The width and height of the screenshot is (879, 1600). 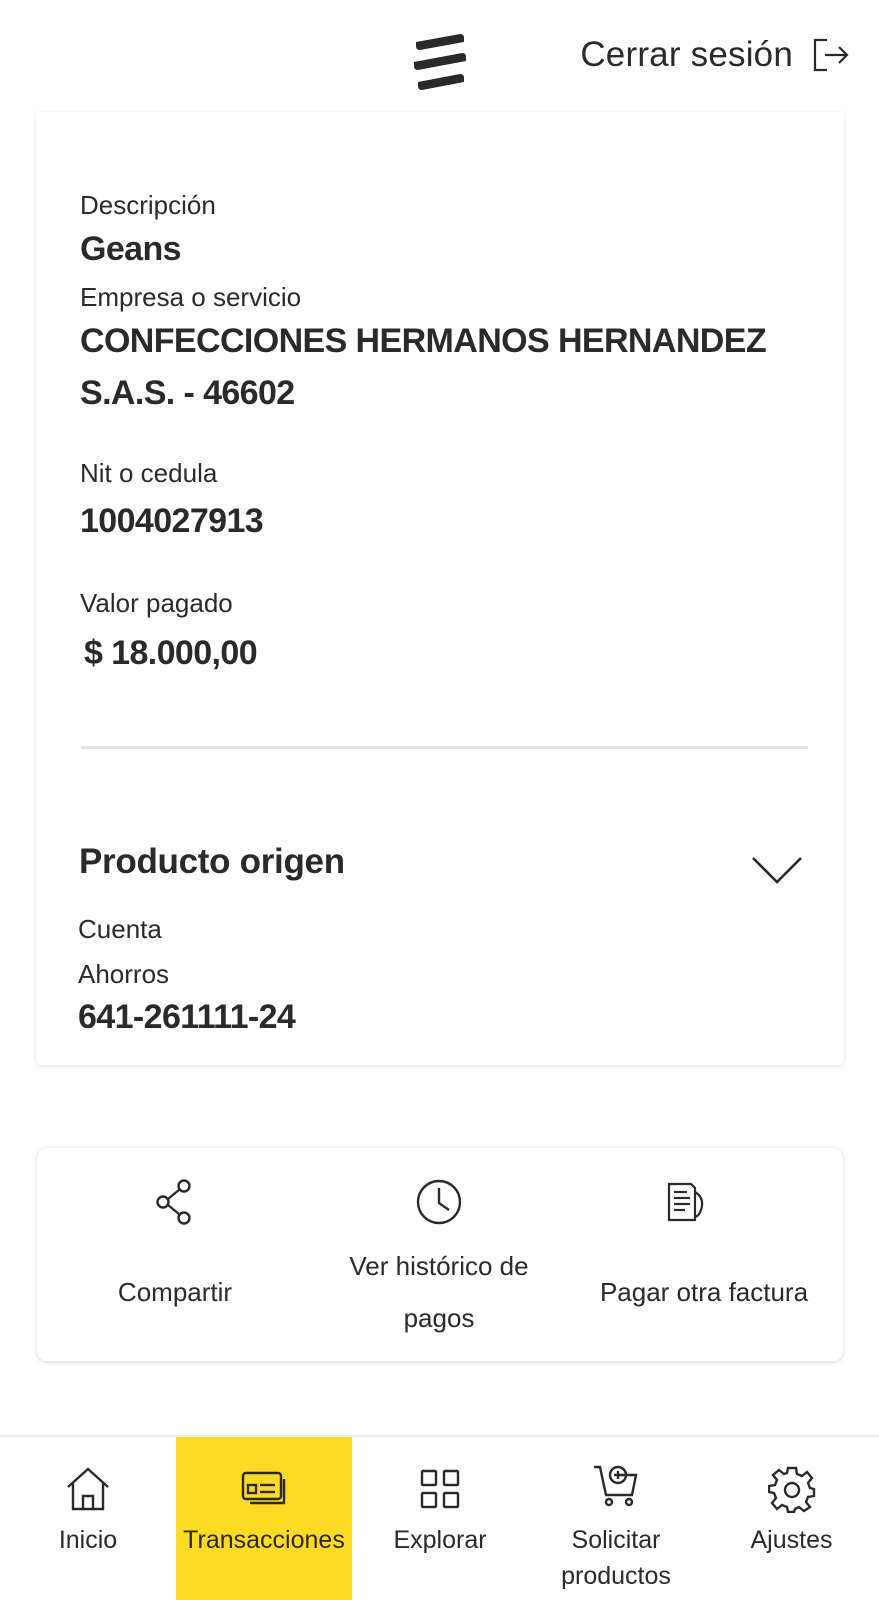 I want to click on nav-item-inicio: Inicio, so click(x=88, y=1518).